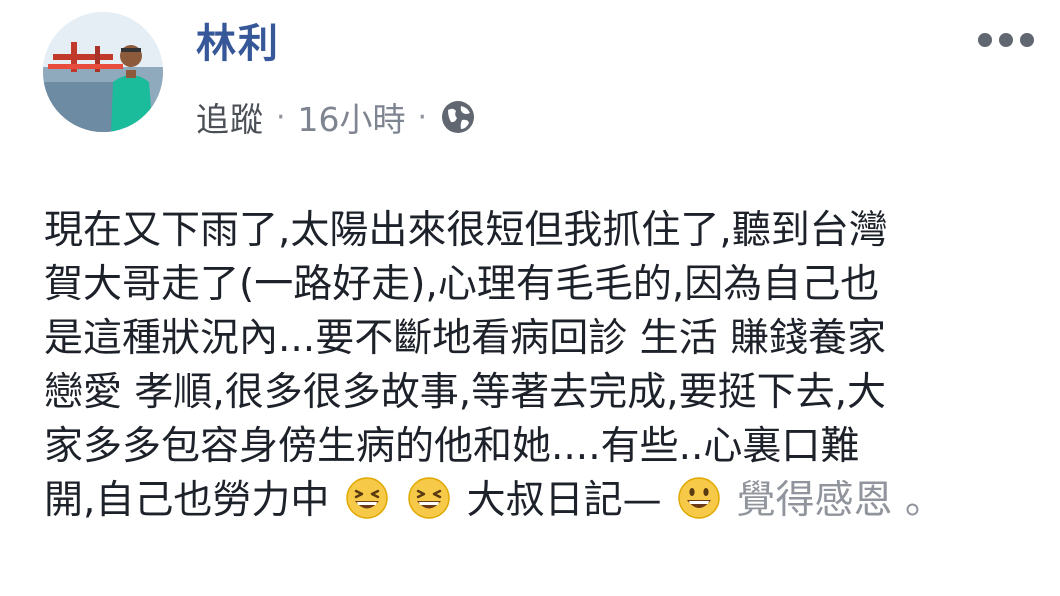 The image size is (1060, 596). Describe the element at coordinates (466, 230) in the screenshot. I see `post-line: 現在又下雨了,太陽出來很短但我抓住了,聽到台灣` at that location.